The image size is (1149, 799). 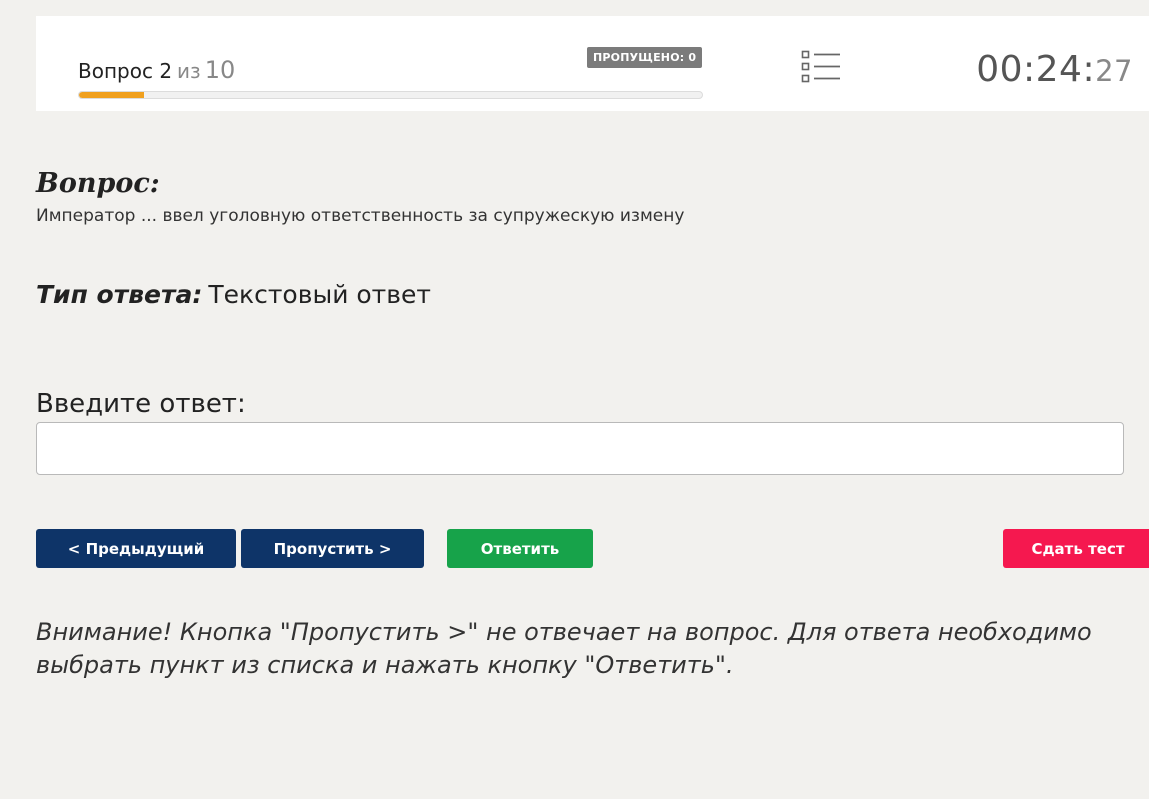 I want to click on question-total: 10, so click(x=220, y=70).